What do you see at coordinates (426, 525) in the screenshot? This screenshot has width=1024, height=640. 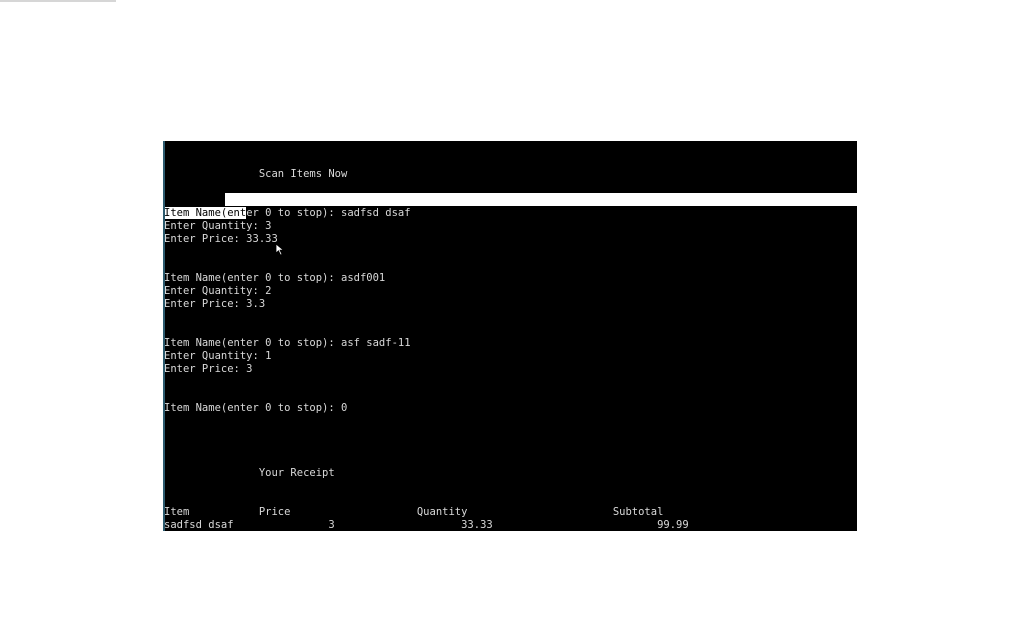 I see `receipt-row: sadfsd dsaf 3 33.33 99.99` at bounding box center [426, 525].